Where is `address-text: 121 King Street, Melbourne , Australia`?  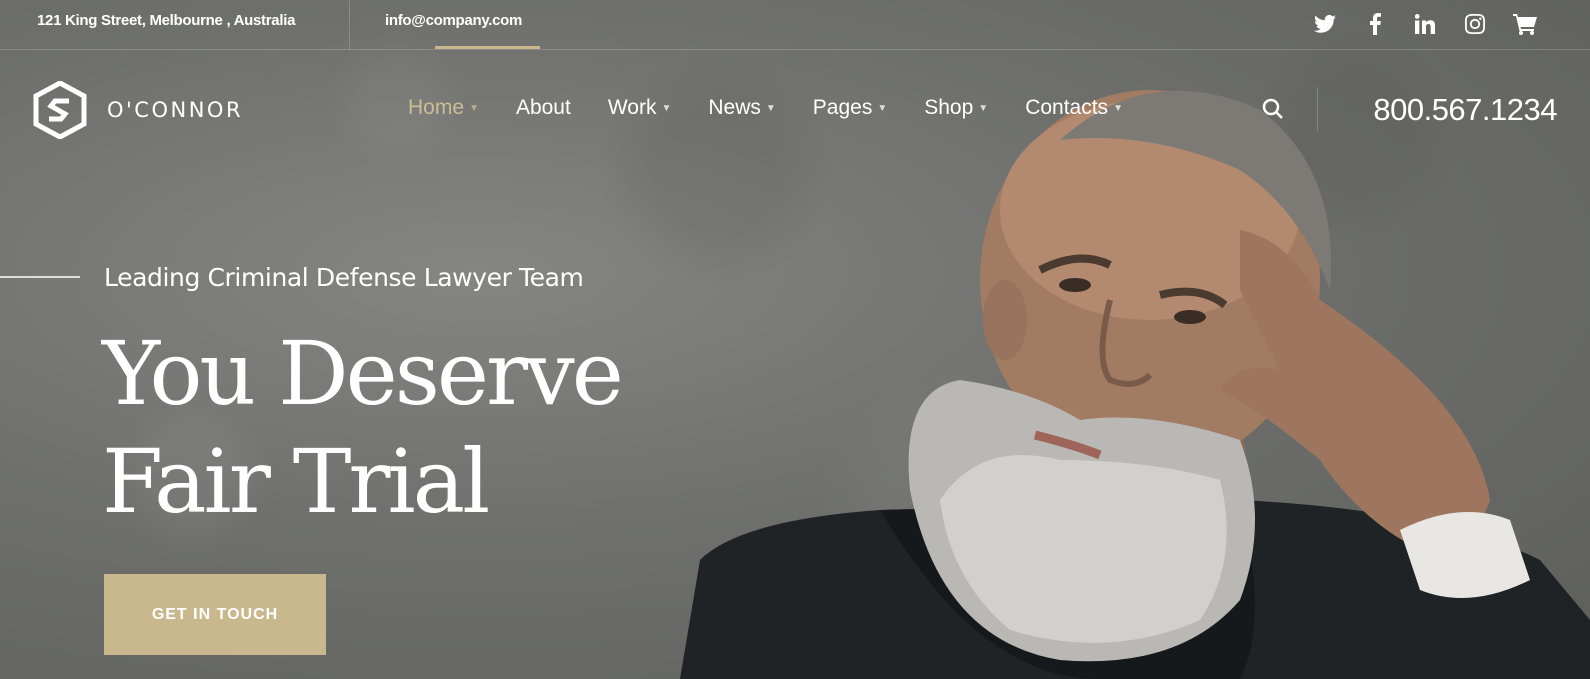 address-text: 121 King Street, Melbourne , Australia is located at coordinates (166, 20).